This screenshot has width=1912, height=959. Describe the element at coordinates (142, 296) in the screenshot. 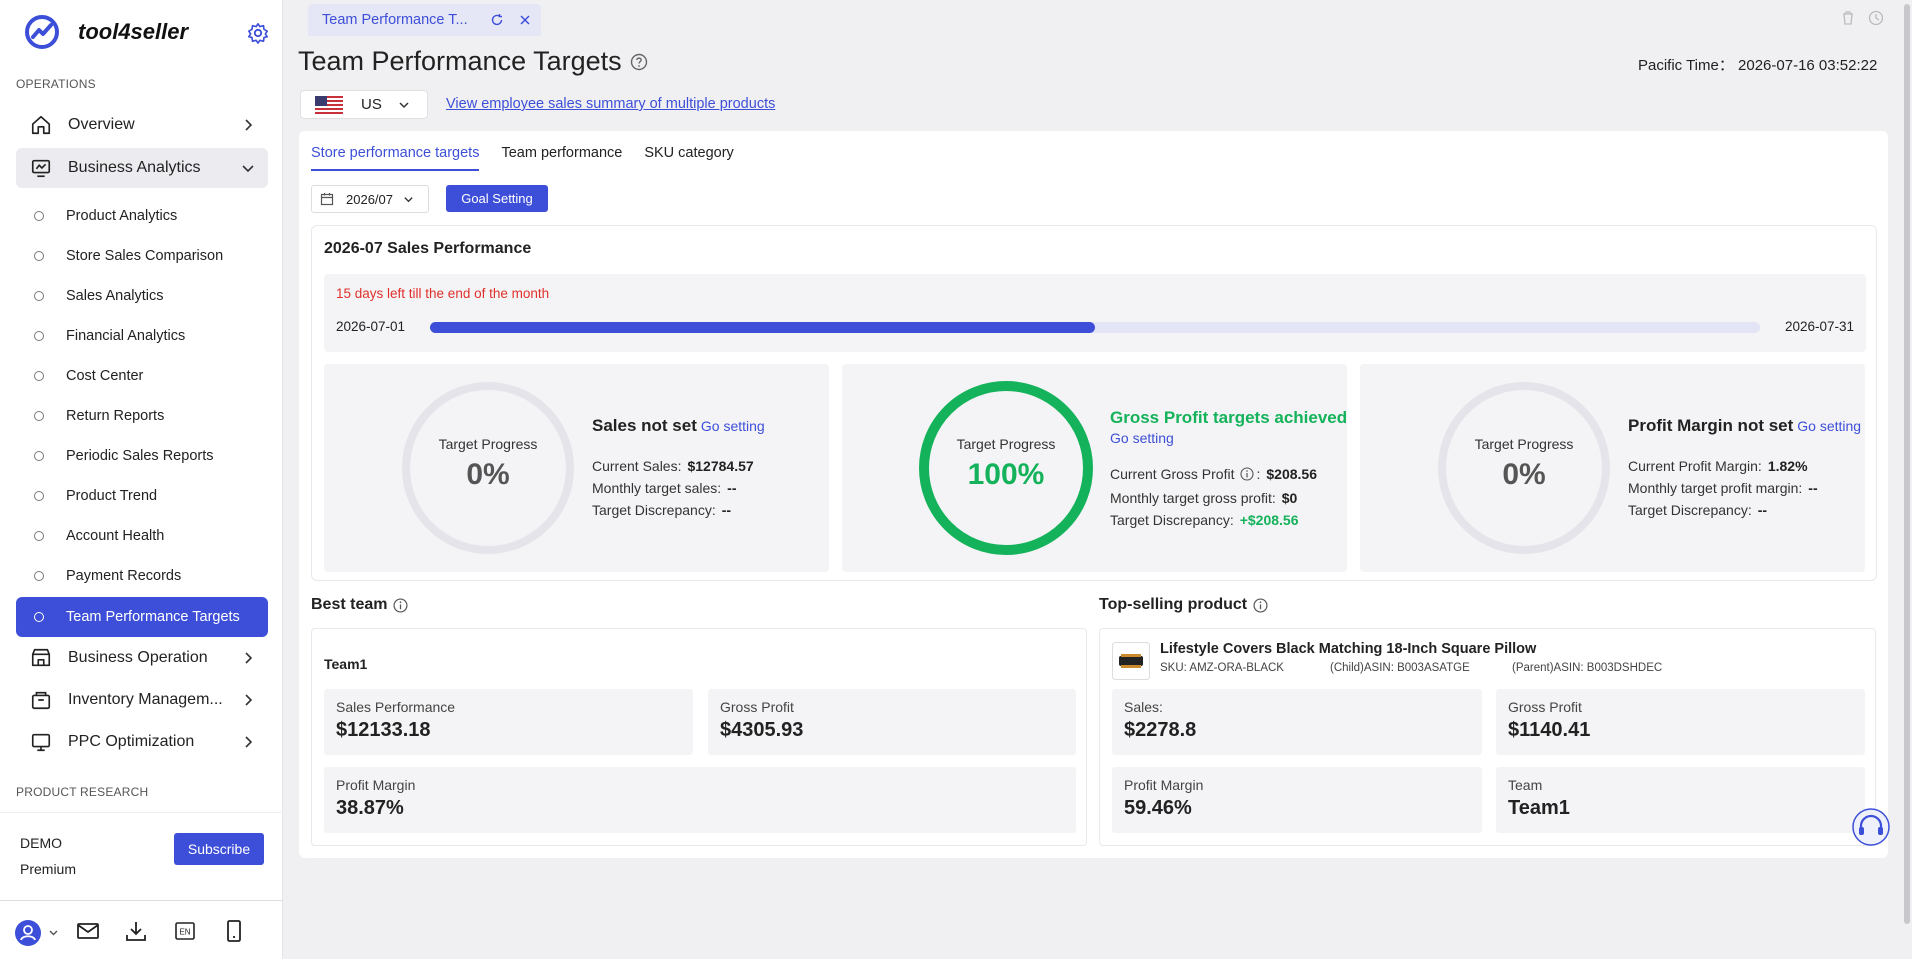

I see `sub-item-sales-analytics: Sales Analytics` at that location.